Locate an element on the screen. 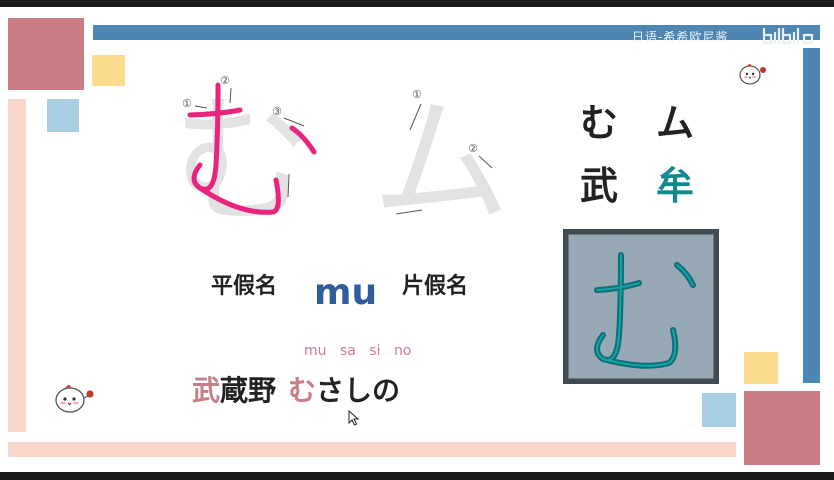 The width and height of the screenshot is (834, 480). example-kanji-rest: 蔵野 is located at coordinates (248, 390).